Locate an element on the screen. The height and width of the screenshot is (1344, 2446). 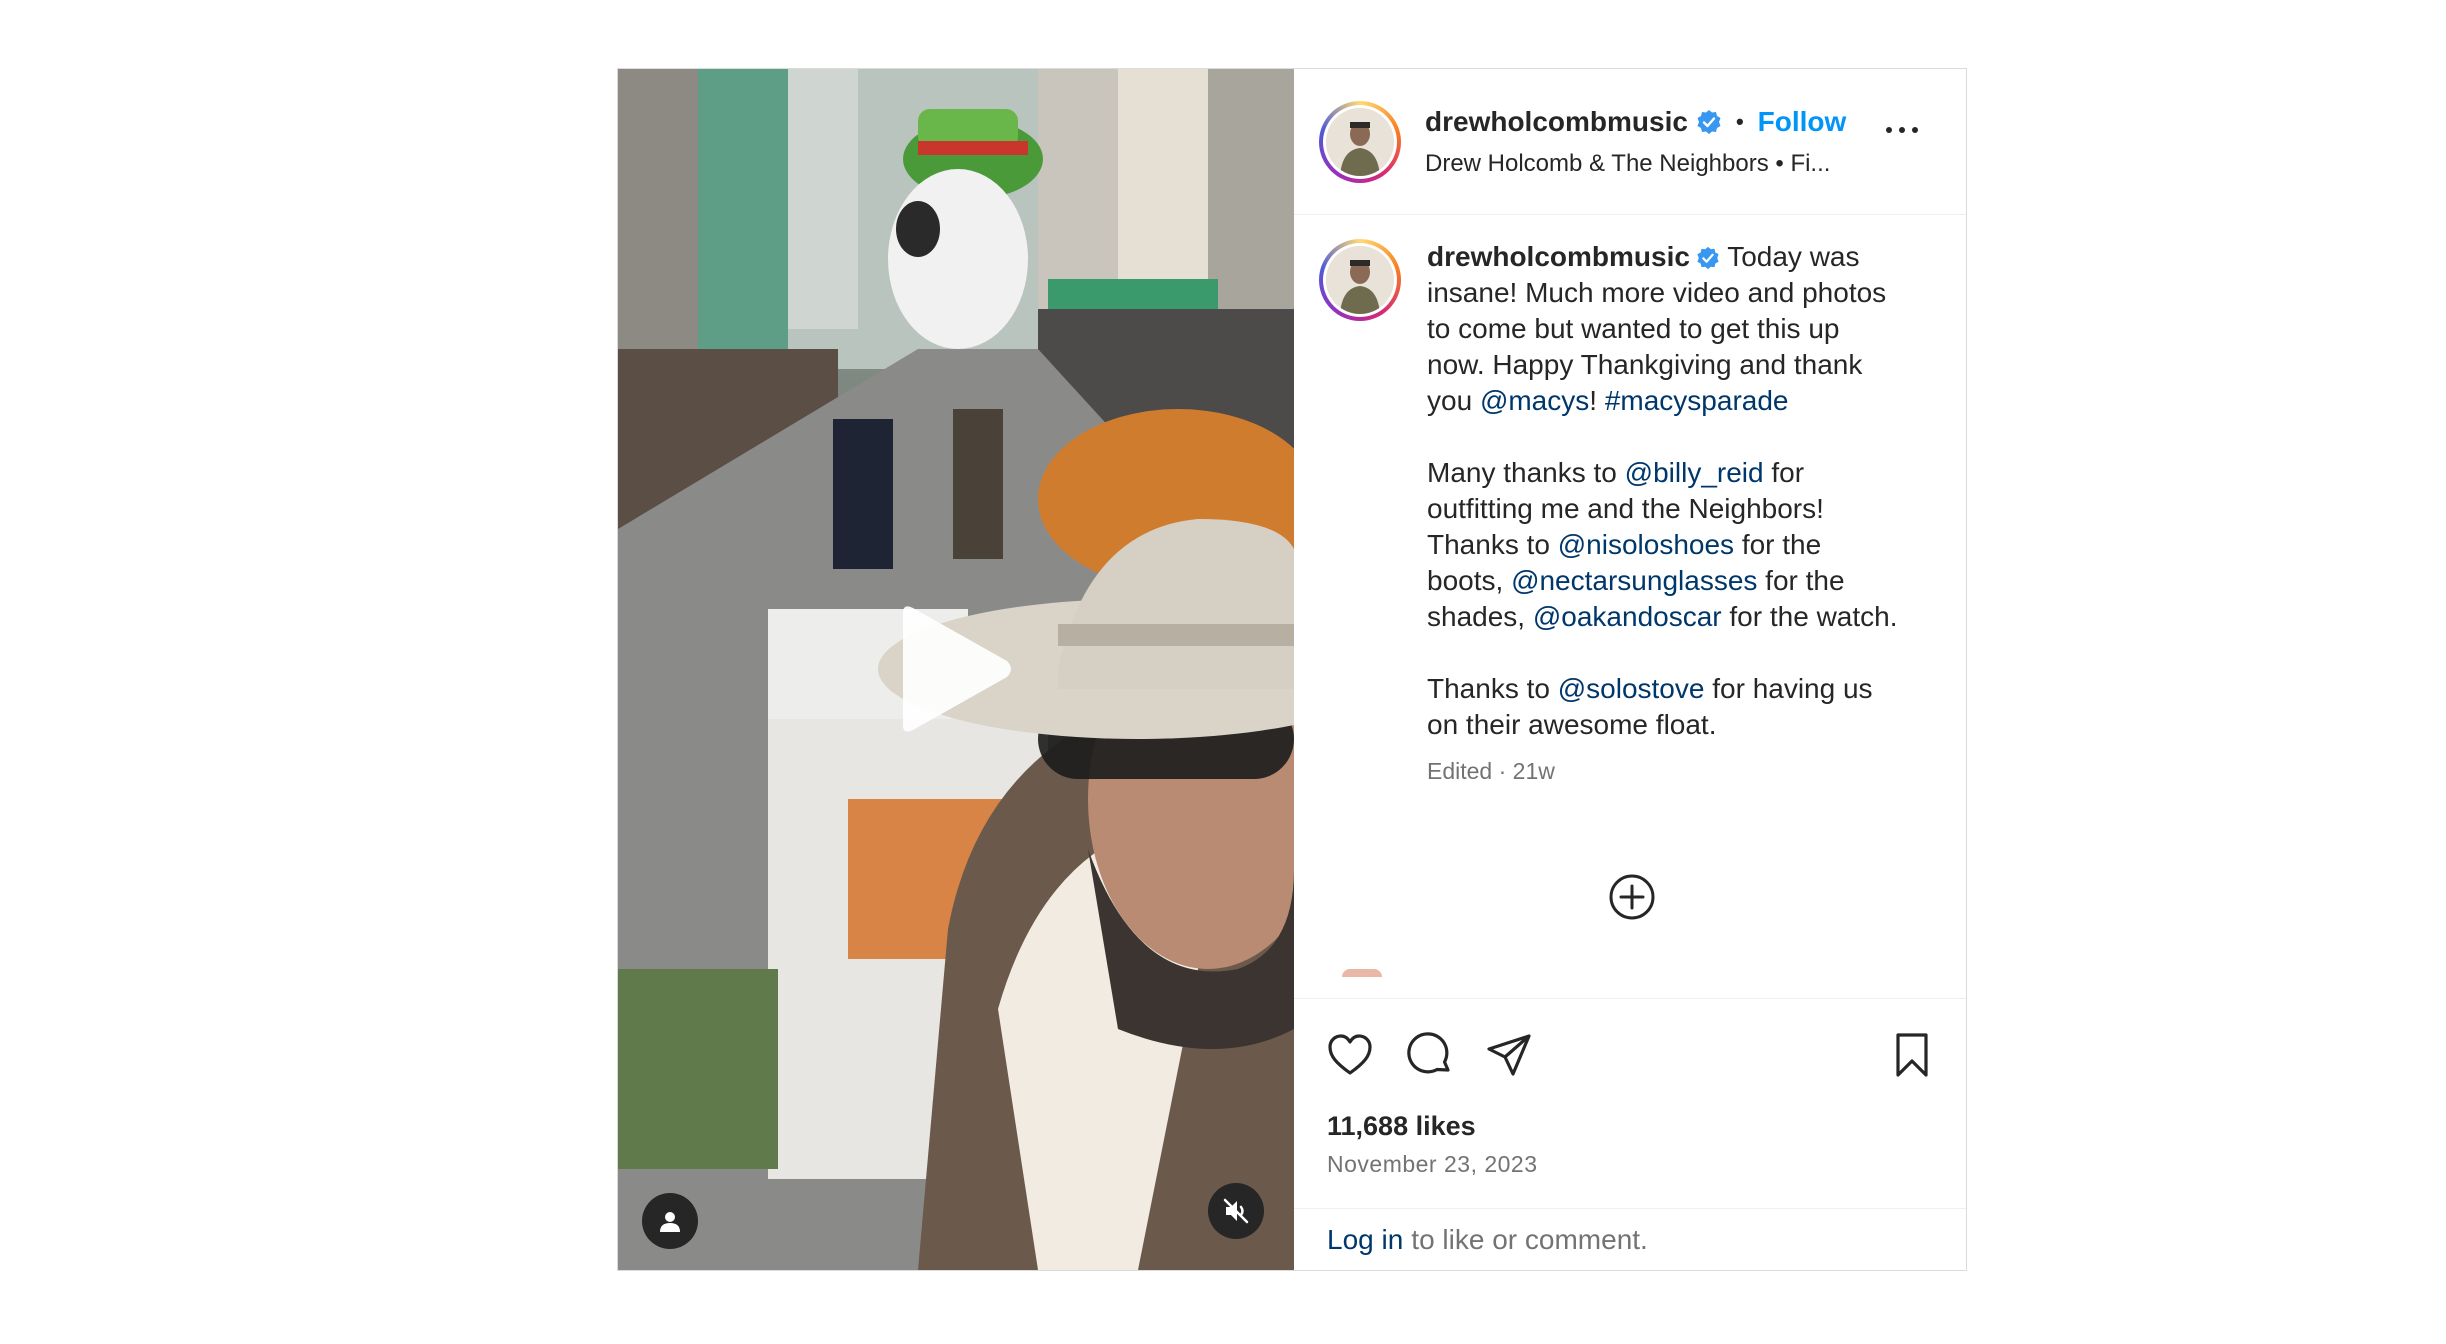
plus-circle-icon is located at coordinates (1632, 899).